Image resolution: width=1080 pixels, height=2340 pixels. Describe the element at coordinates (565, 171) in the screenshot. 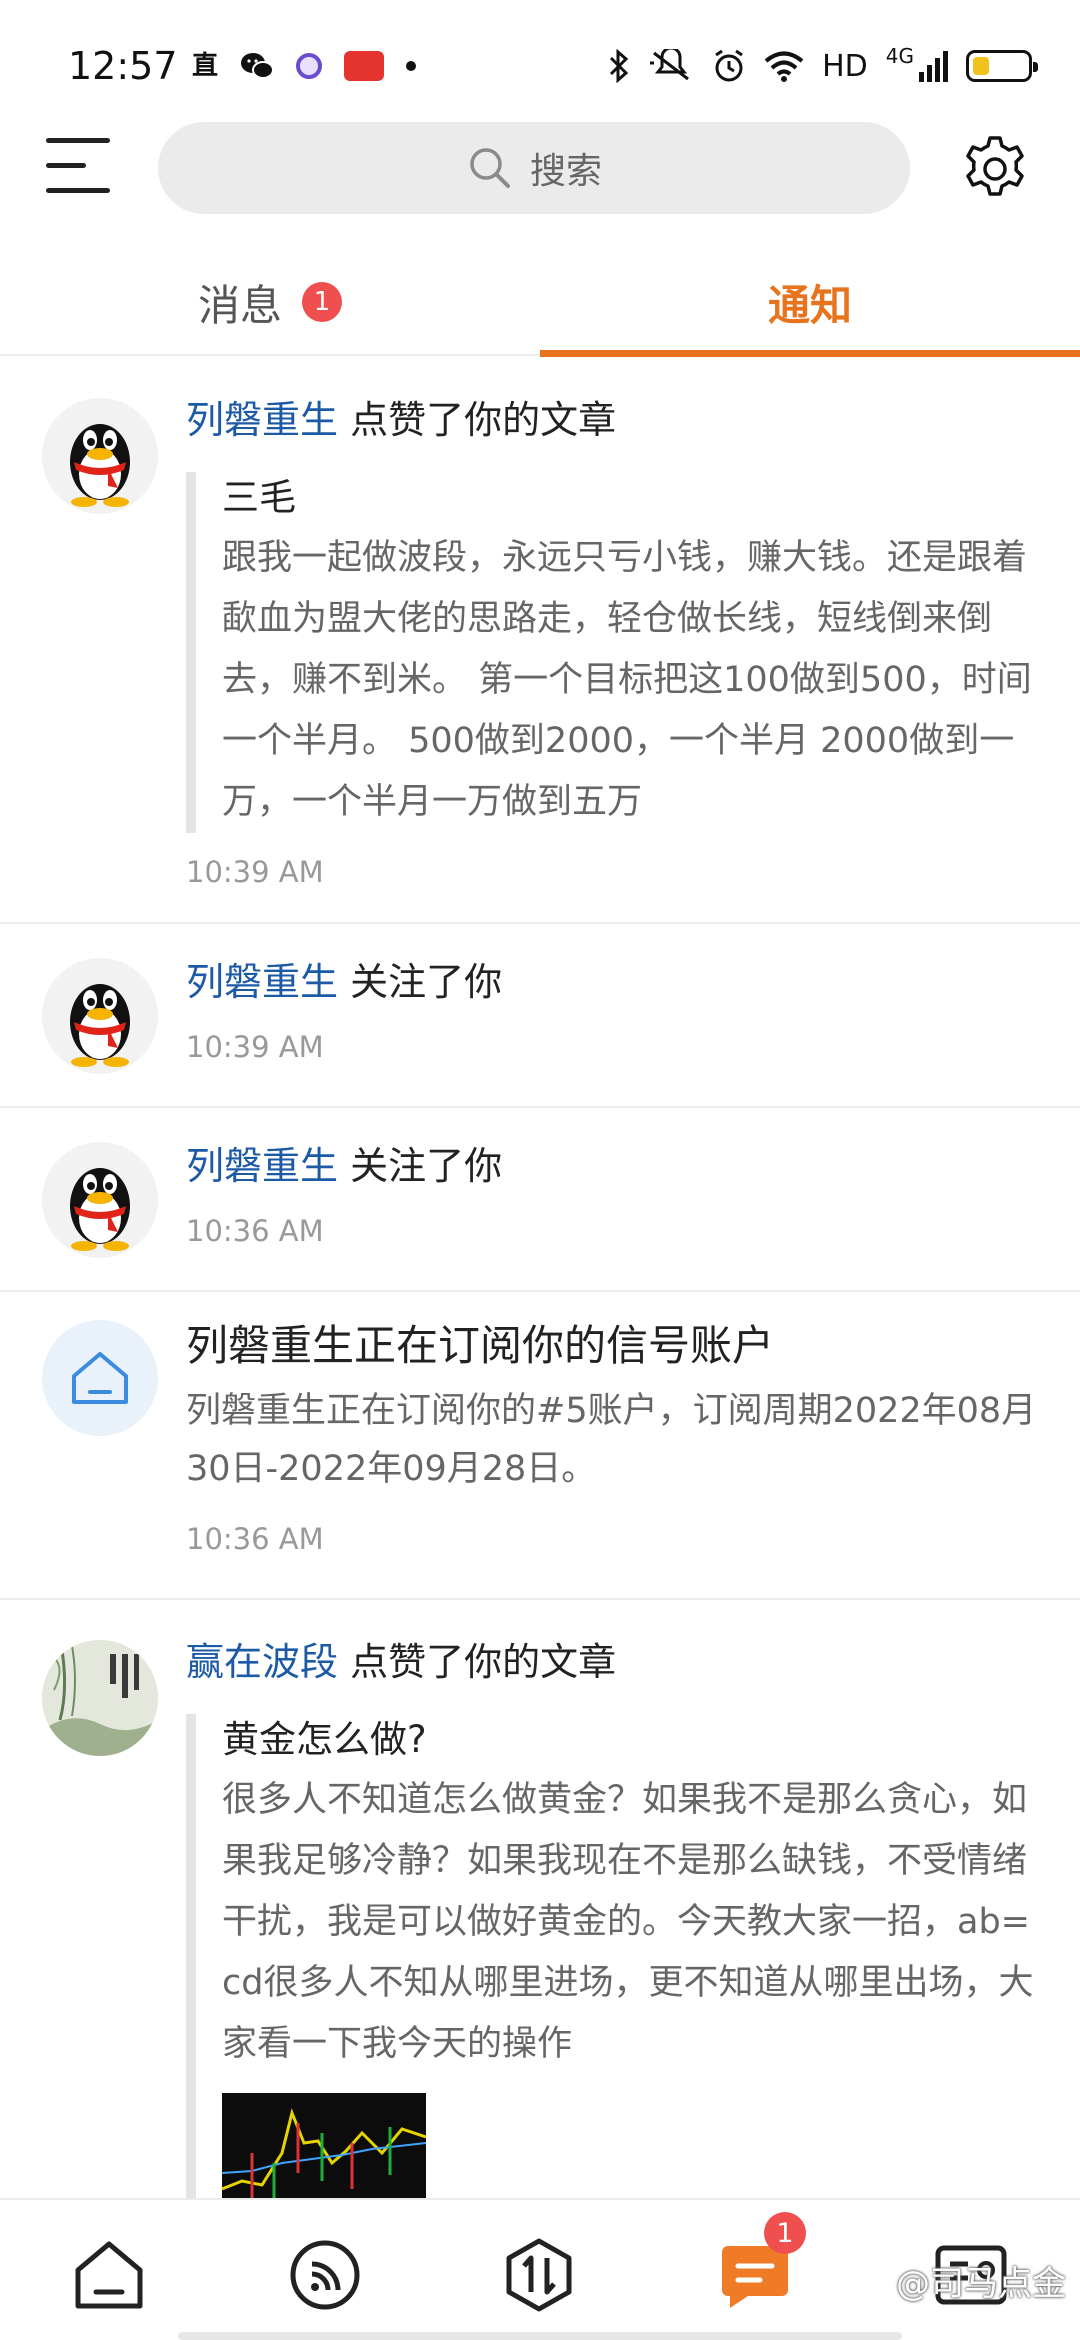

I see `search-placeholder: 搜索` at that location.